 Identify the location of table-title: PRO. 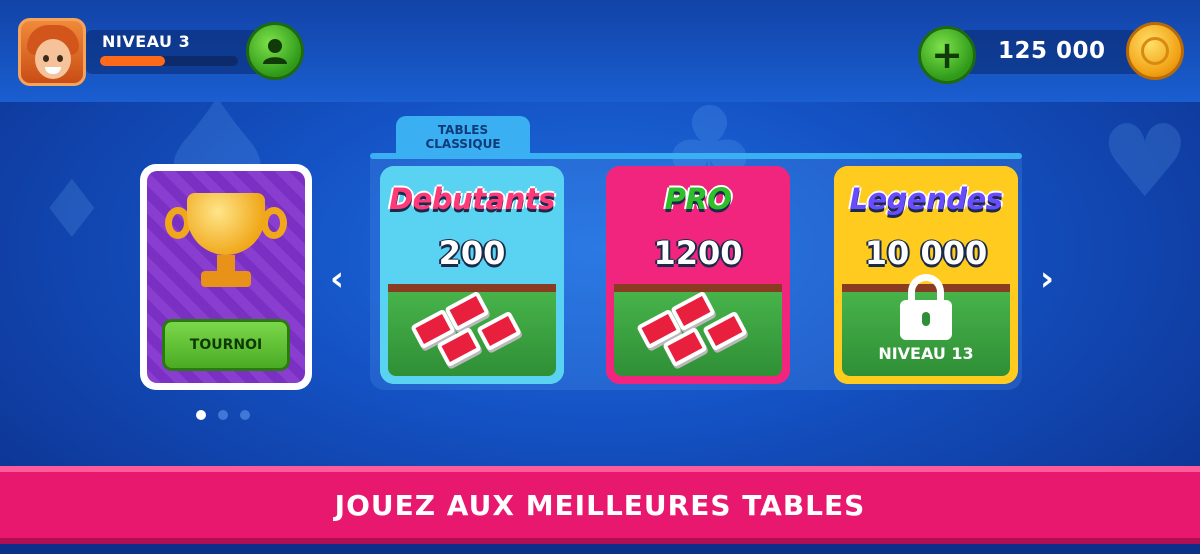
(698, 199).